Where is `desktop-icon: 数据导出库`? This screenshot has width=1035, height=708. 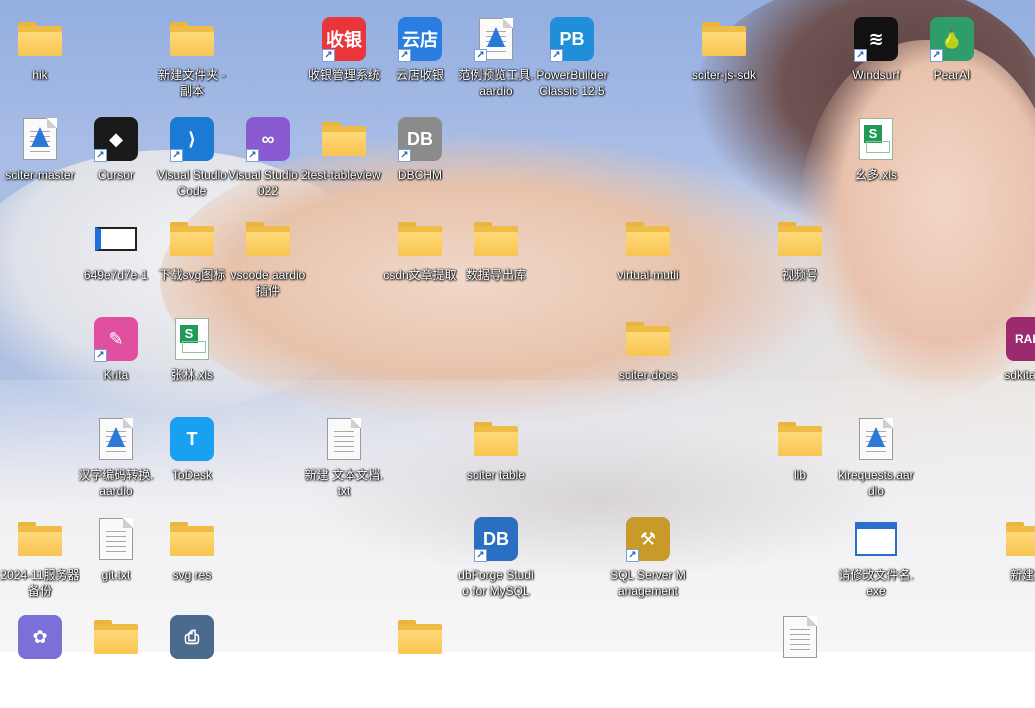 desktop-icon: 数据导出库 is located at coordinates (496, 262).